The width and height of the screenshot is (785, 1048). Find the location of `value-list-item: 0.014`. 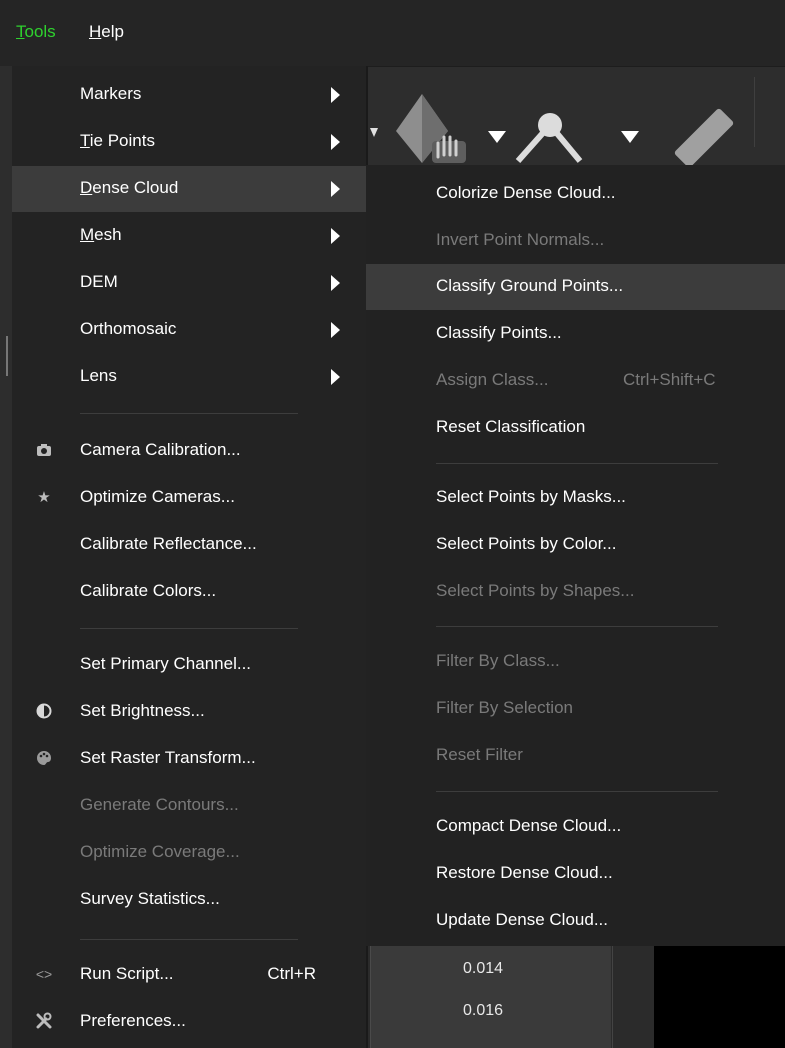

value-list-item: 0.014 is located at coordinates (483, 969).